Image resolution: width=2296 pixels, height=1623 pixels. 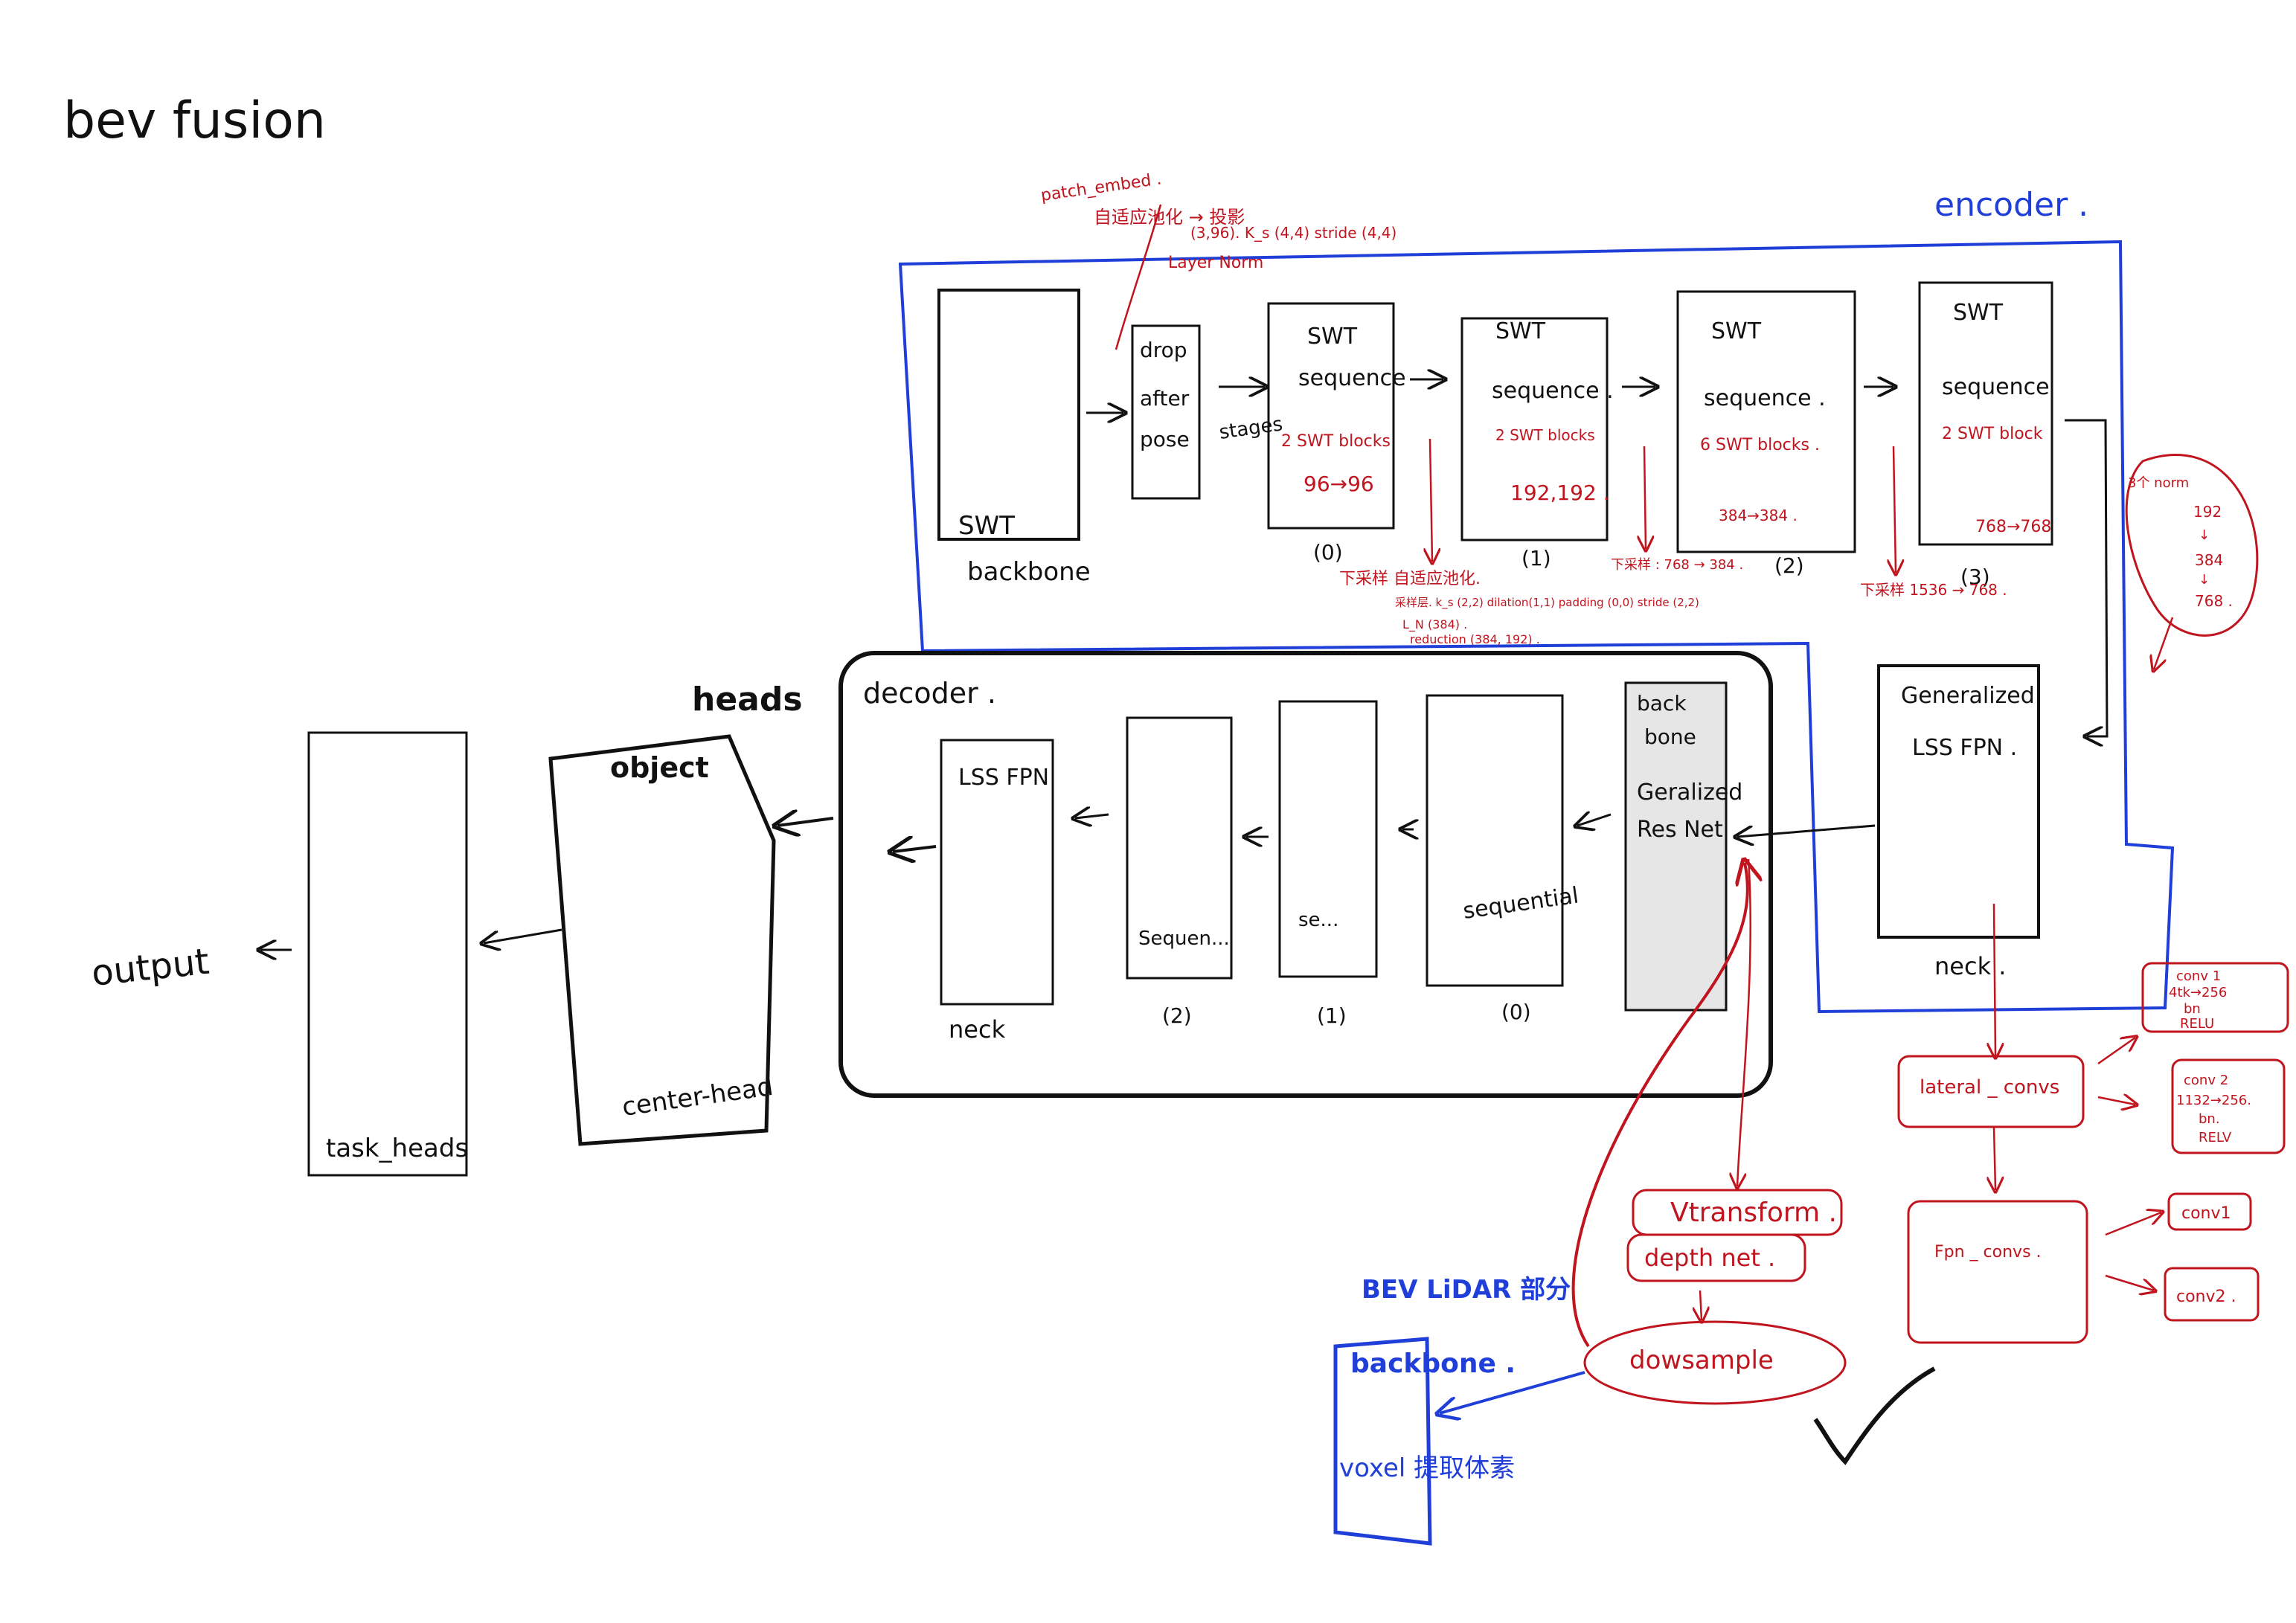 What do you see at coordinates (1760, 445) in the screenshot?
I see `stage-2-l3: 6 SWT blocks .` at bounding box center [1760, 445].